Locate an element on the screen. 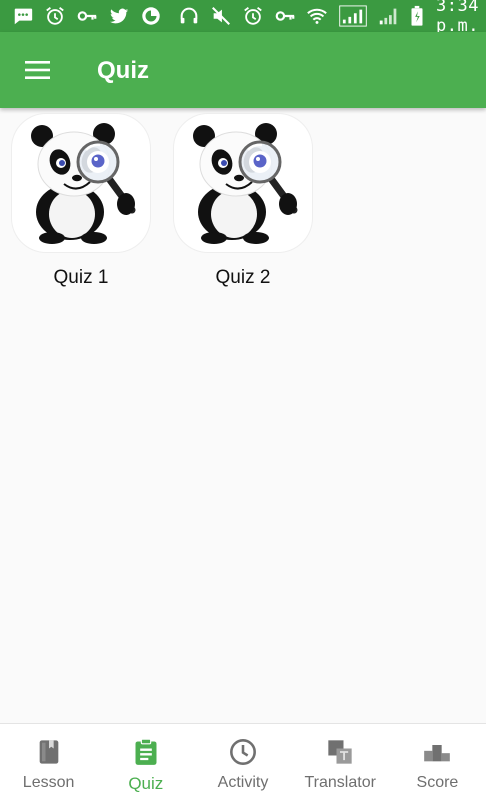 This screenshot has height=800, width=486. nav-label: Quiz is located at coordinates (146, 783).